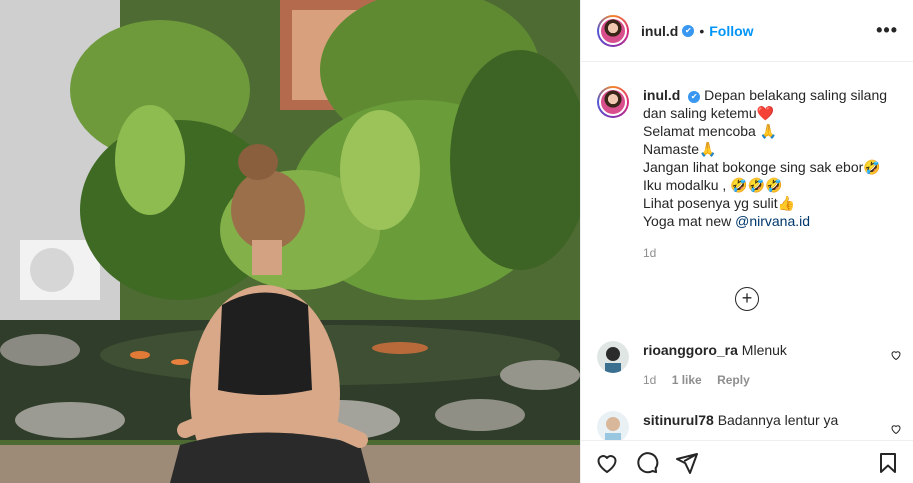 This screenshot has height=483, width=913. Describe the element at coordinates (731, 31) in the screenshot. I see `follow-button: Follow` at that location.